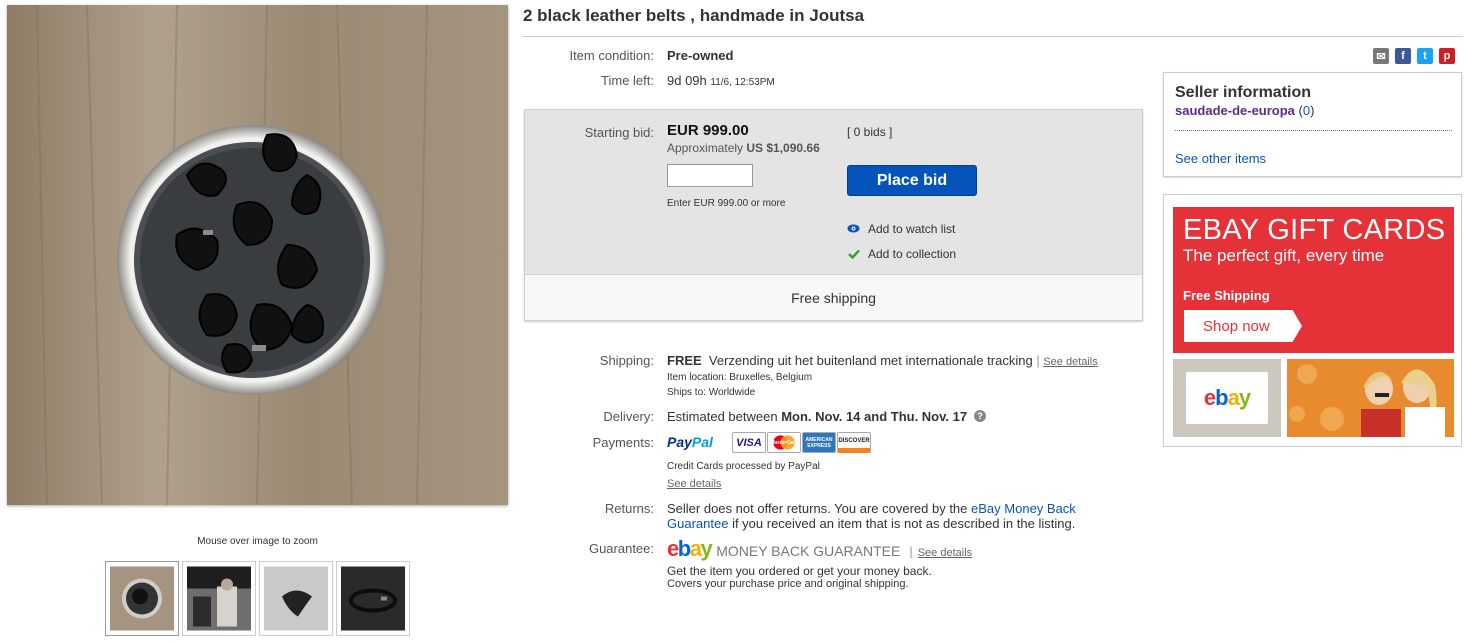 The width and height of the screenshot is (1471, 643). I want to click on delivery-range: Mon. Nov. 14 and Thu. Nov. 17, so click(874, 416).